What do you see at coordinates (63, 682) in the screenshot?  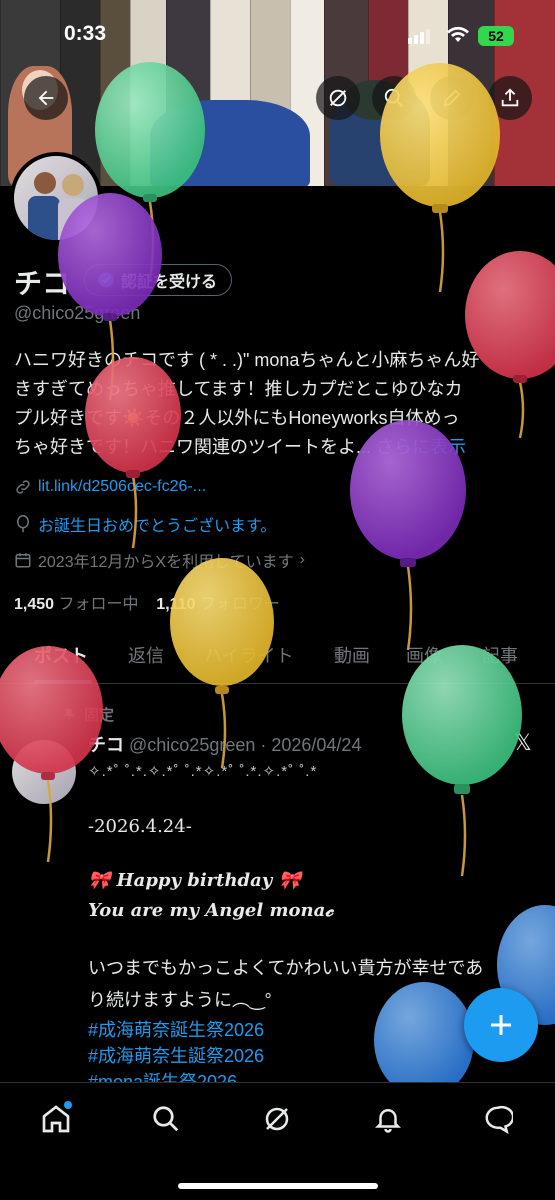 I see `active-tab-indicator` at bounding box center [63, 682].